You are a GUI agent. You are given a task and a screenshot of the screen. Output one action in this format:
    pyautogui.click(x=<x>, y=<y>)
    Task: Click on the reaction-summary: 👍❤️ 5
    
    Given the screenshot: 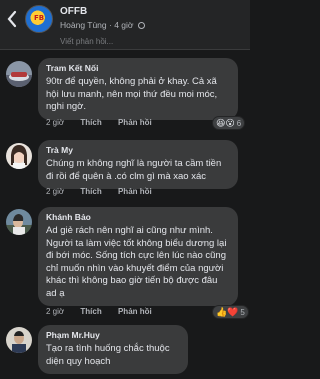 What is the action you would take?
    pyautogui.click(x=230, y=312)
    